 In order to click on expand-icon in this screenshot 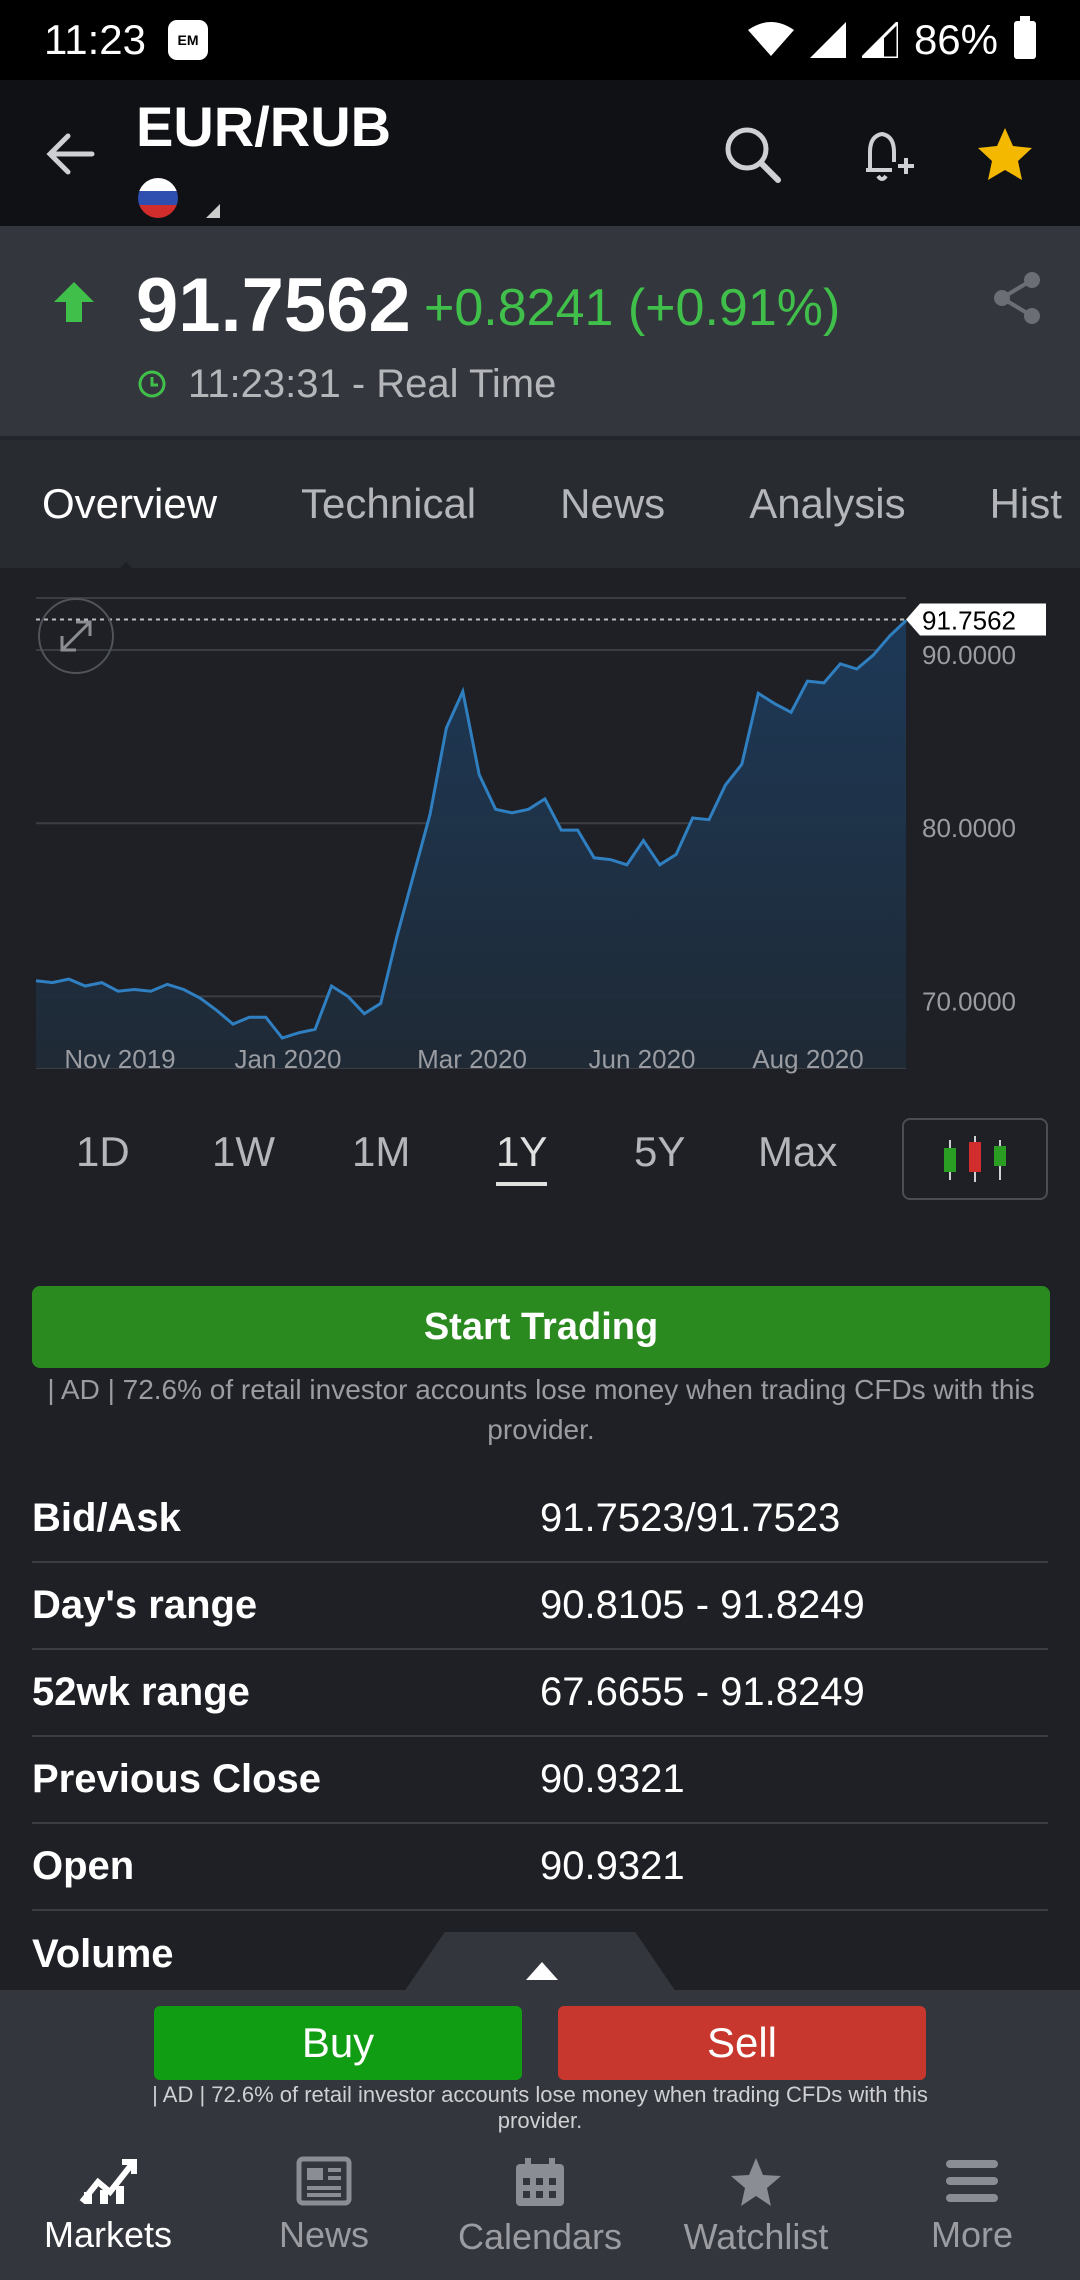, I will do `click(76, 636)`.